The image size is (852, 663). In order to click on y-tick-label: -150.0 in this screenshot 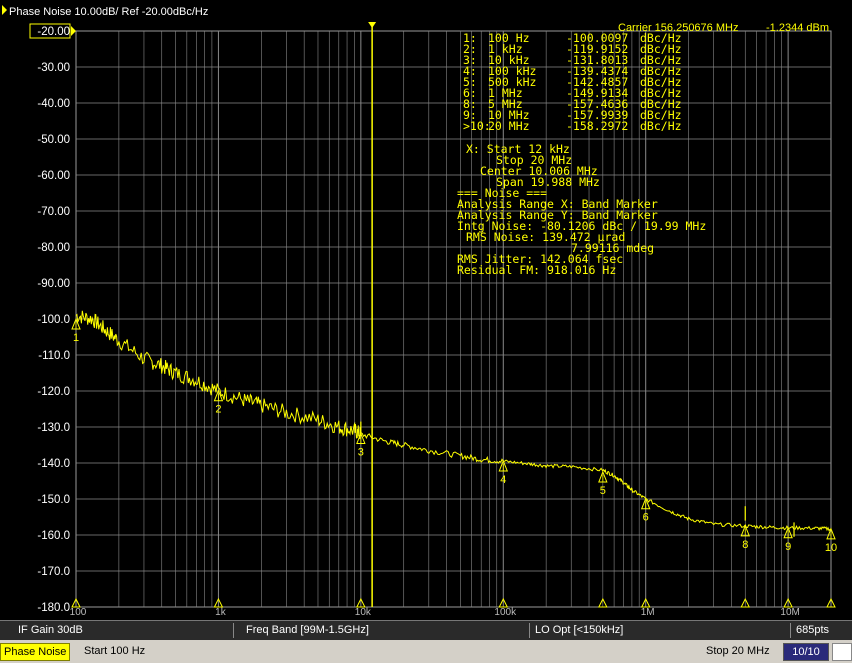, I will do `click(53, 500)`.